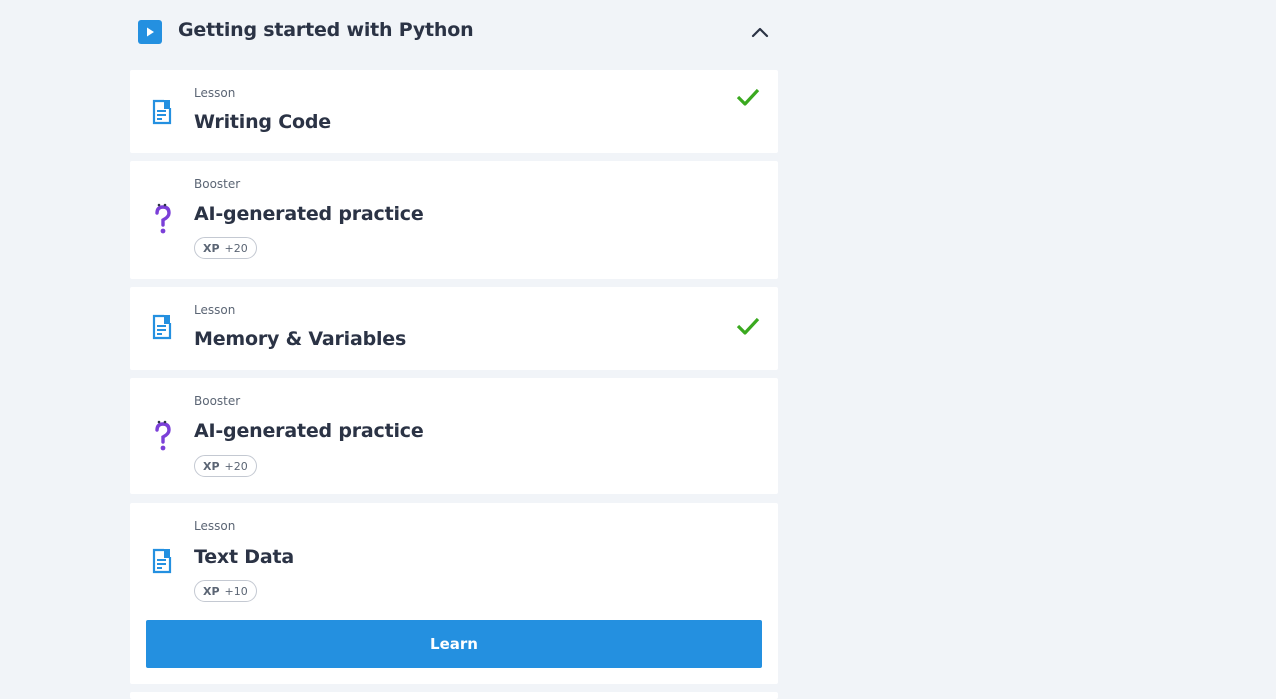 This screenshot has height=699, width=1276. Describe the element at coordinates (244, 557) in the screenshot. I see `item-title: Text Data` at that location.